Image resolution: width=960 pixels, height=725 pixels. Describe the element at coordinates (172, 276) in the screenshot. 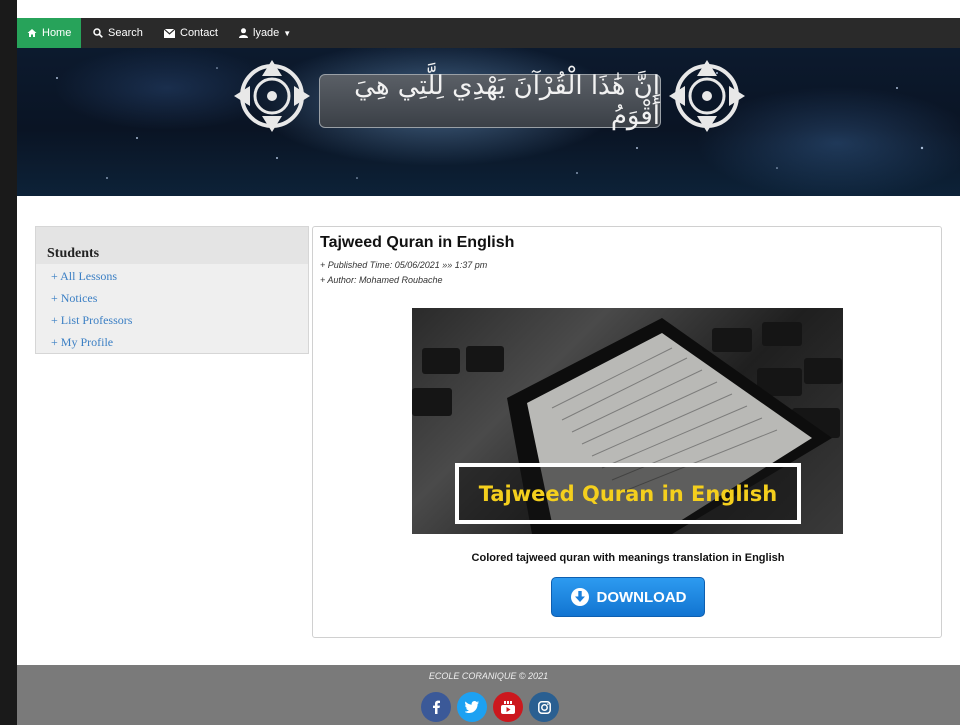

I see `sidebar-item-all-lessons: + All Lessons` at that location.